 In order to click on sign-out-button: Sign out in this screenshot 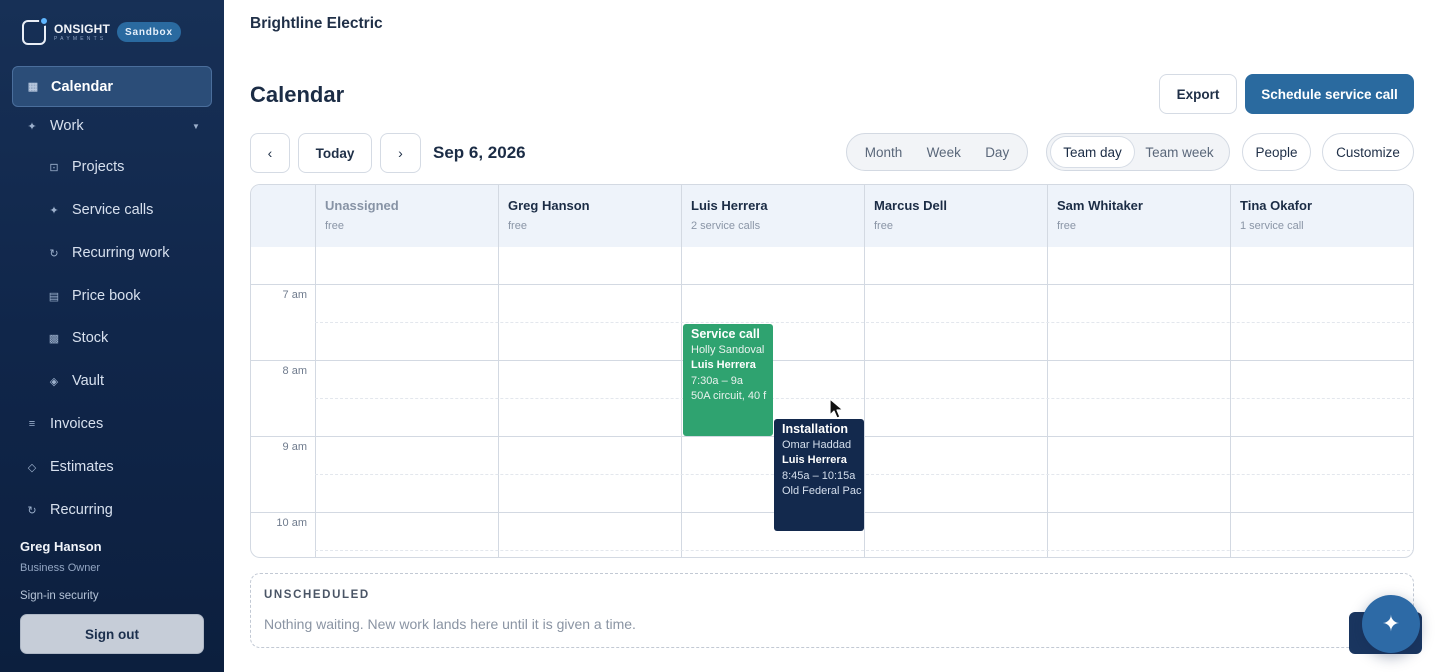, I will do `click(112, 634)`.